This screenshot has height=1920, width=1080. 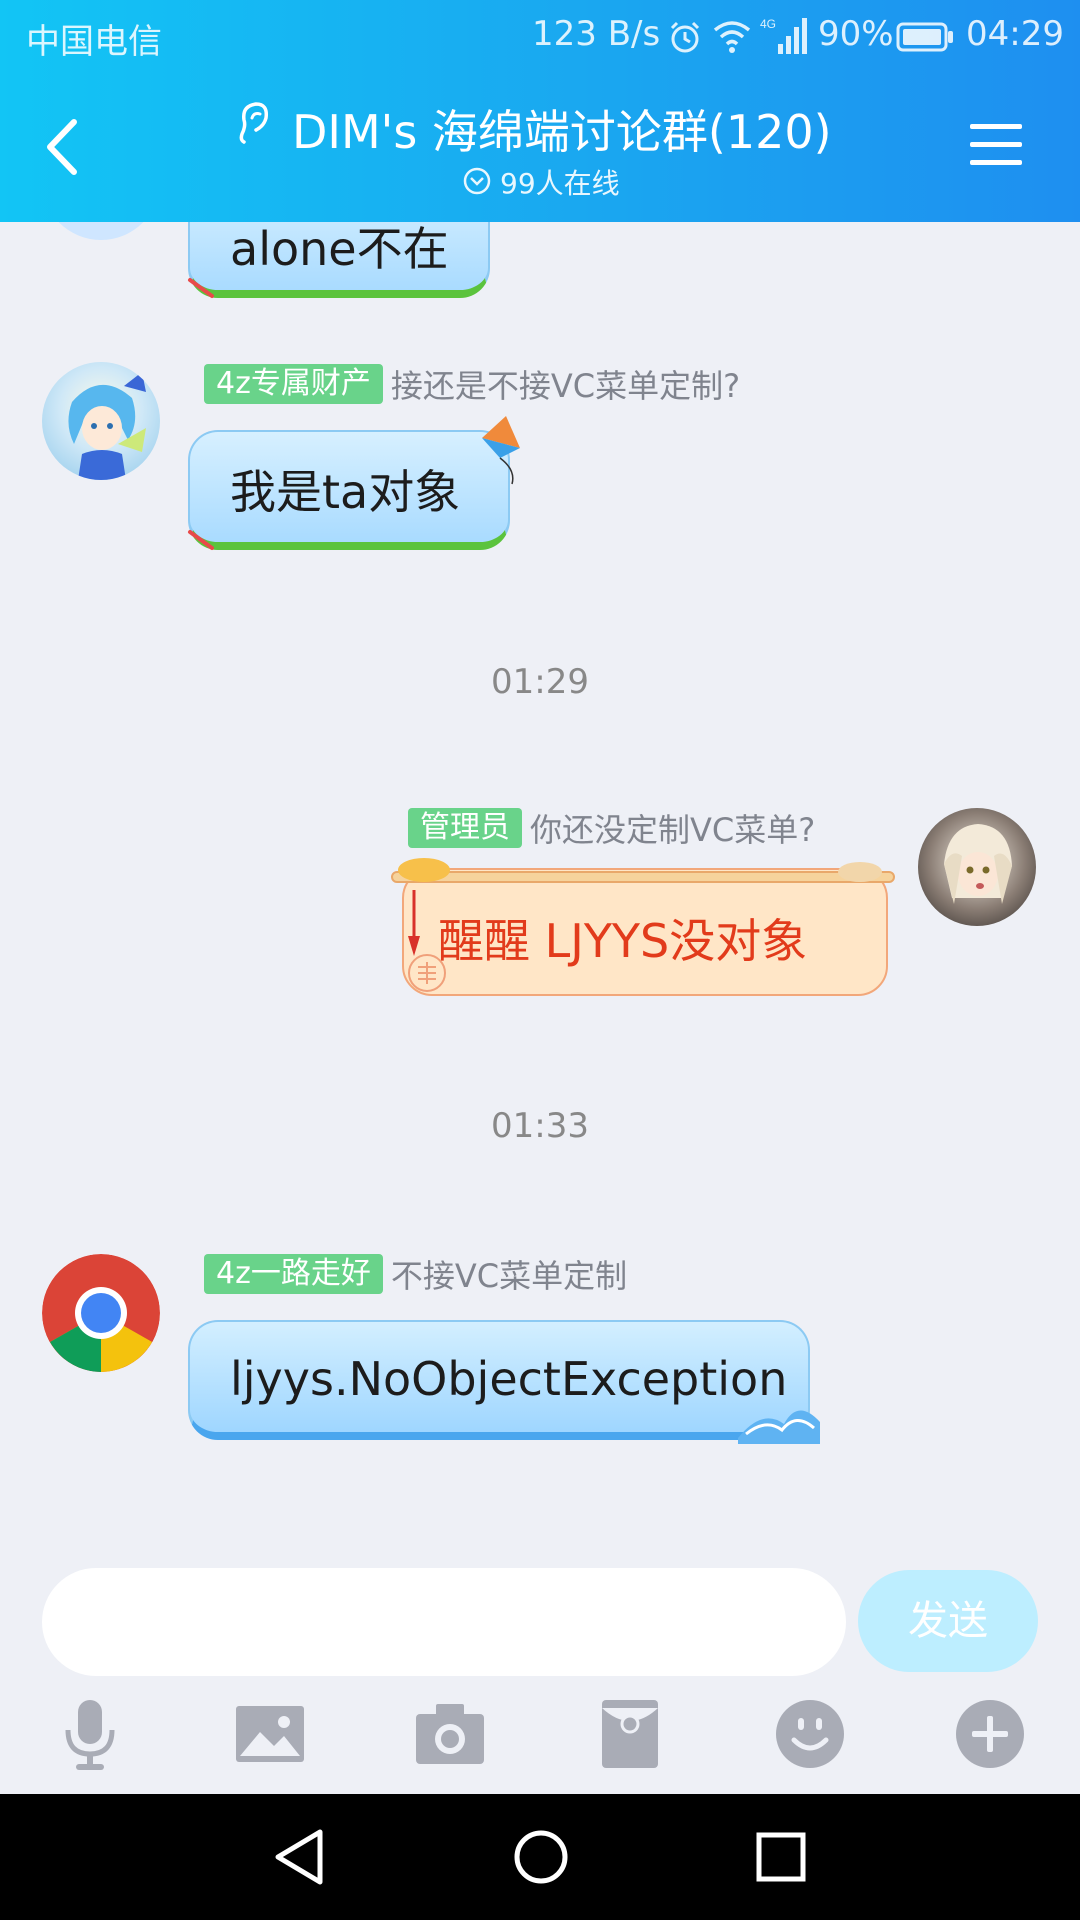 I want to click on message-text: 醒醒 LJYYS没对象, so click(x=623, y=941).